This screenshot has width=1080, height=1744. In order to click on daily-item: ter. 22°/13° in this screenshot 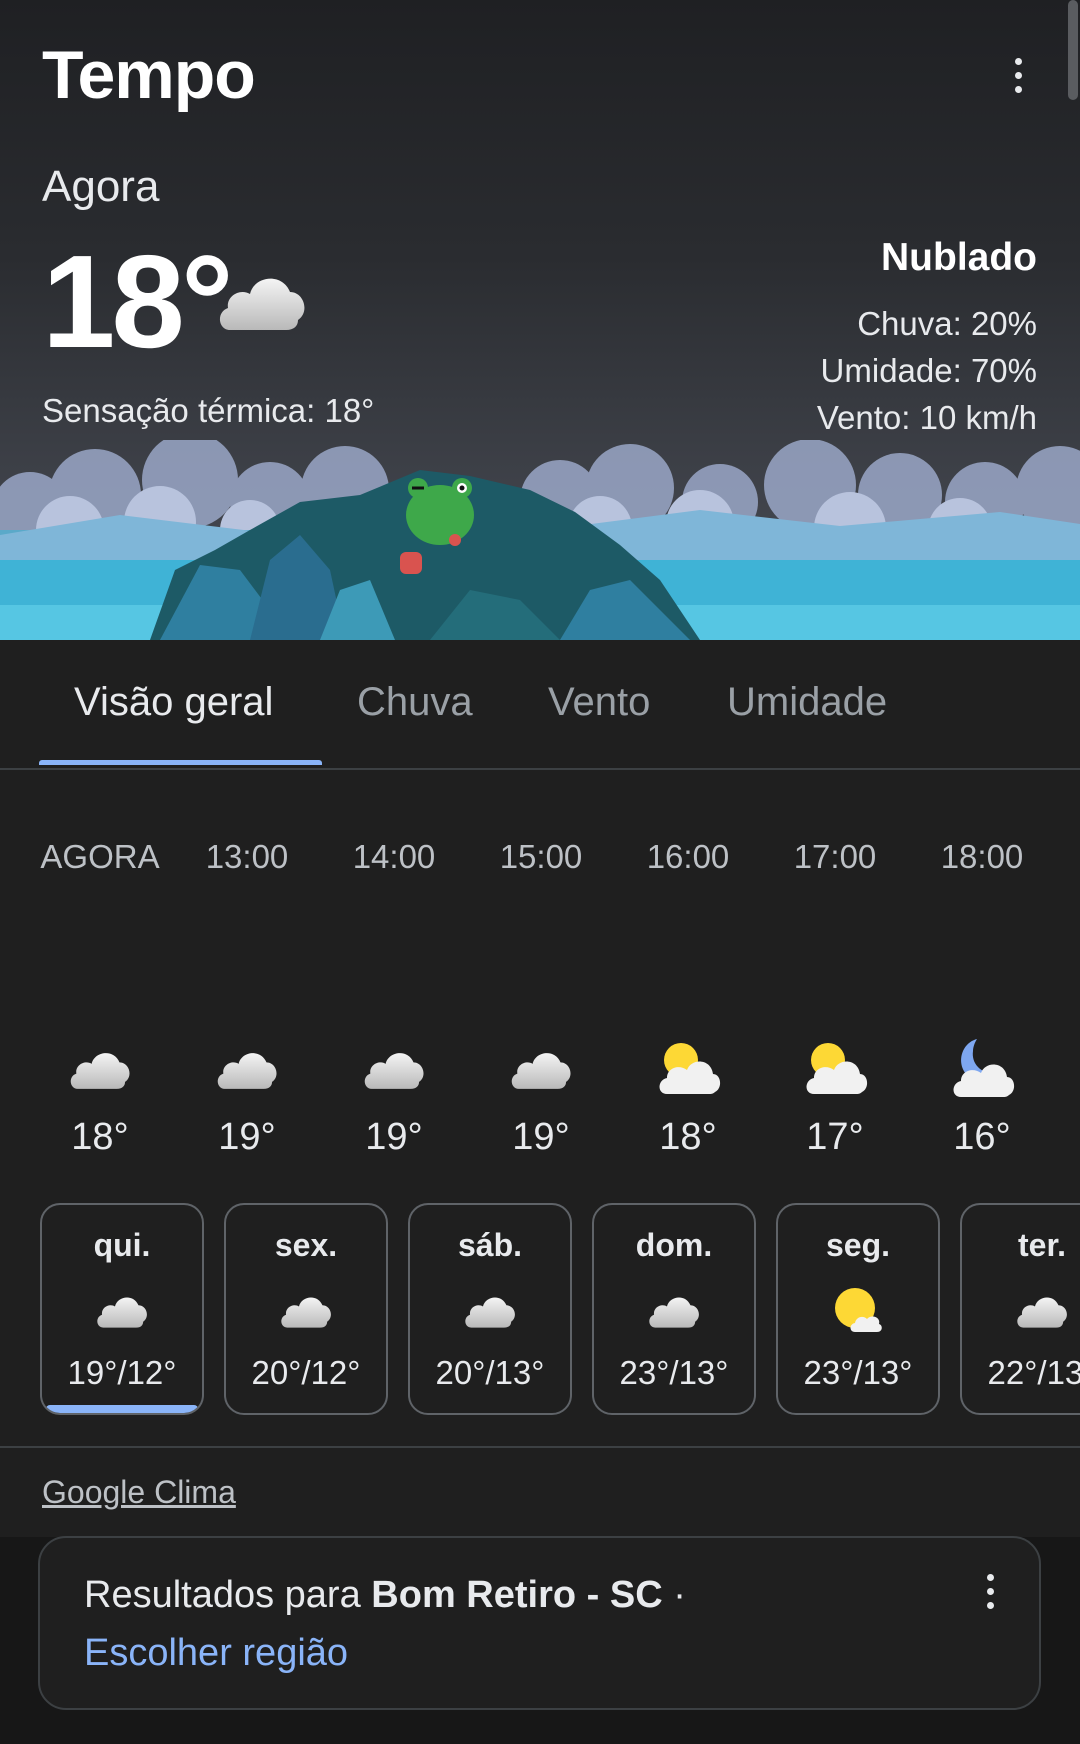, I will do `click(1020, 1309)`.